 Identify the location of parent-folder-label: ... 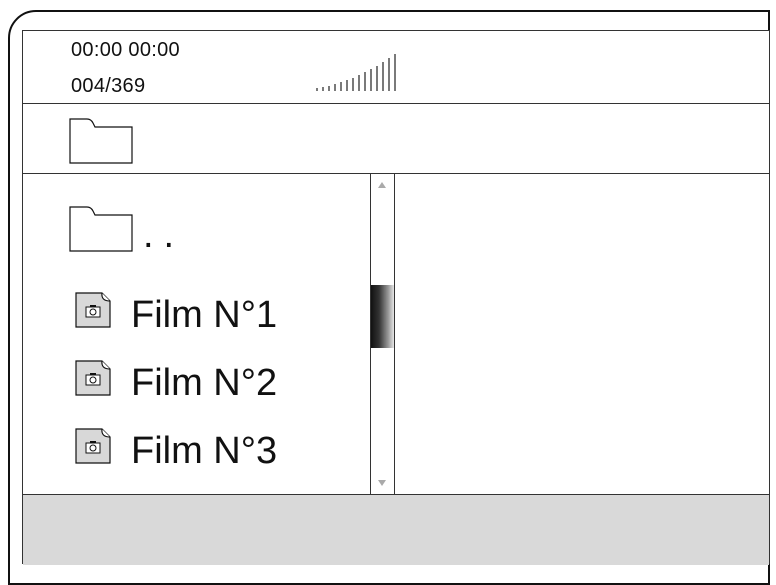
(164, 235).